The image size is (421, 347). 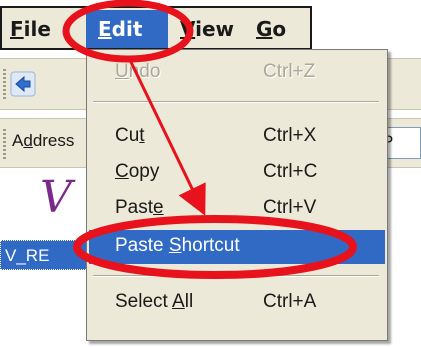 What do you see at coordinates (45, 255) in the screenshot?
I see `selected-file-label: V_RE` at bounding box center [45, 255].